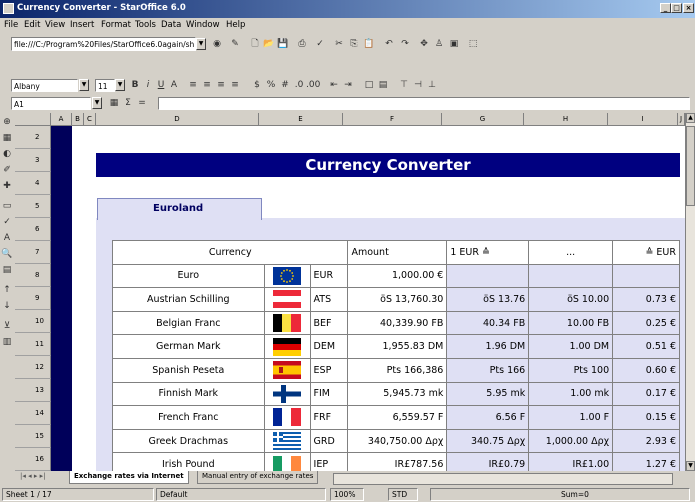 The height and width of the screenshot is (502, 695). What do you see at coordinates (33, 459) in the screenshot?
I see `row-header: 16` at bounding box center [33, 459].